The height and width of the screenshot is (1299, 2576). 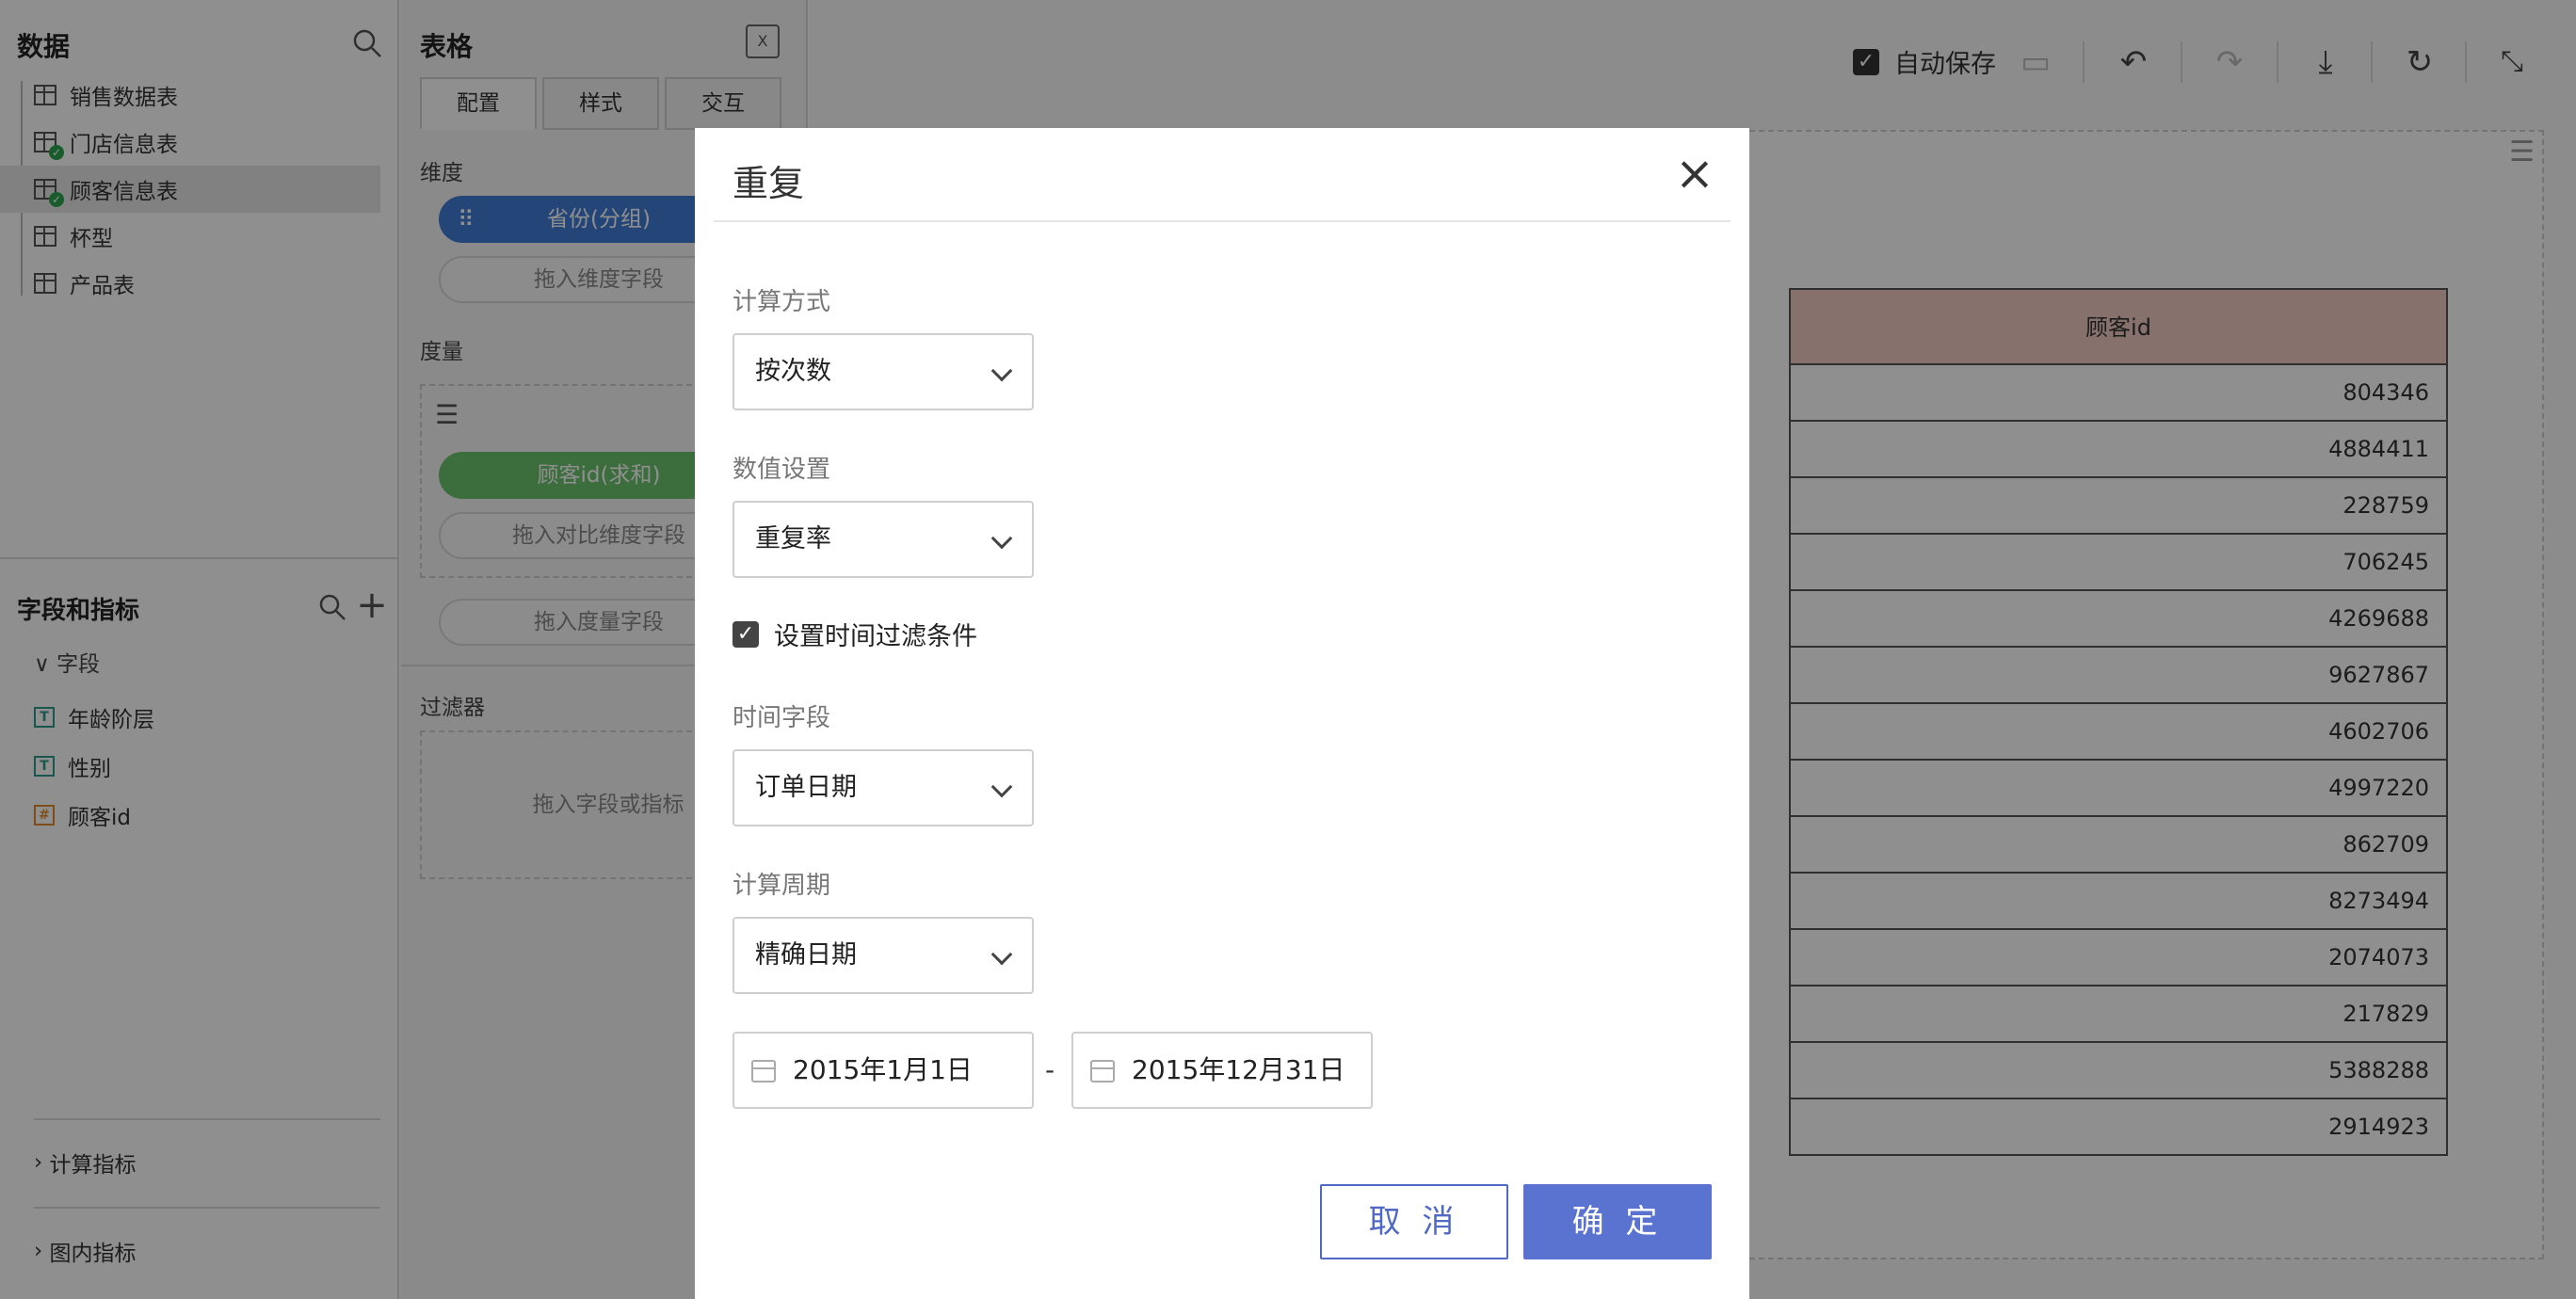 I want to click on dialog-title: 重复, so click(x=769, y=183).